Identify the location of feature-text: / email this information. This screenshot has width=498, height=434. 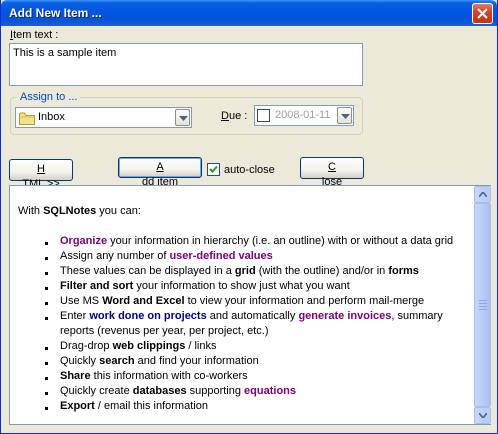
(151, 406).